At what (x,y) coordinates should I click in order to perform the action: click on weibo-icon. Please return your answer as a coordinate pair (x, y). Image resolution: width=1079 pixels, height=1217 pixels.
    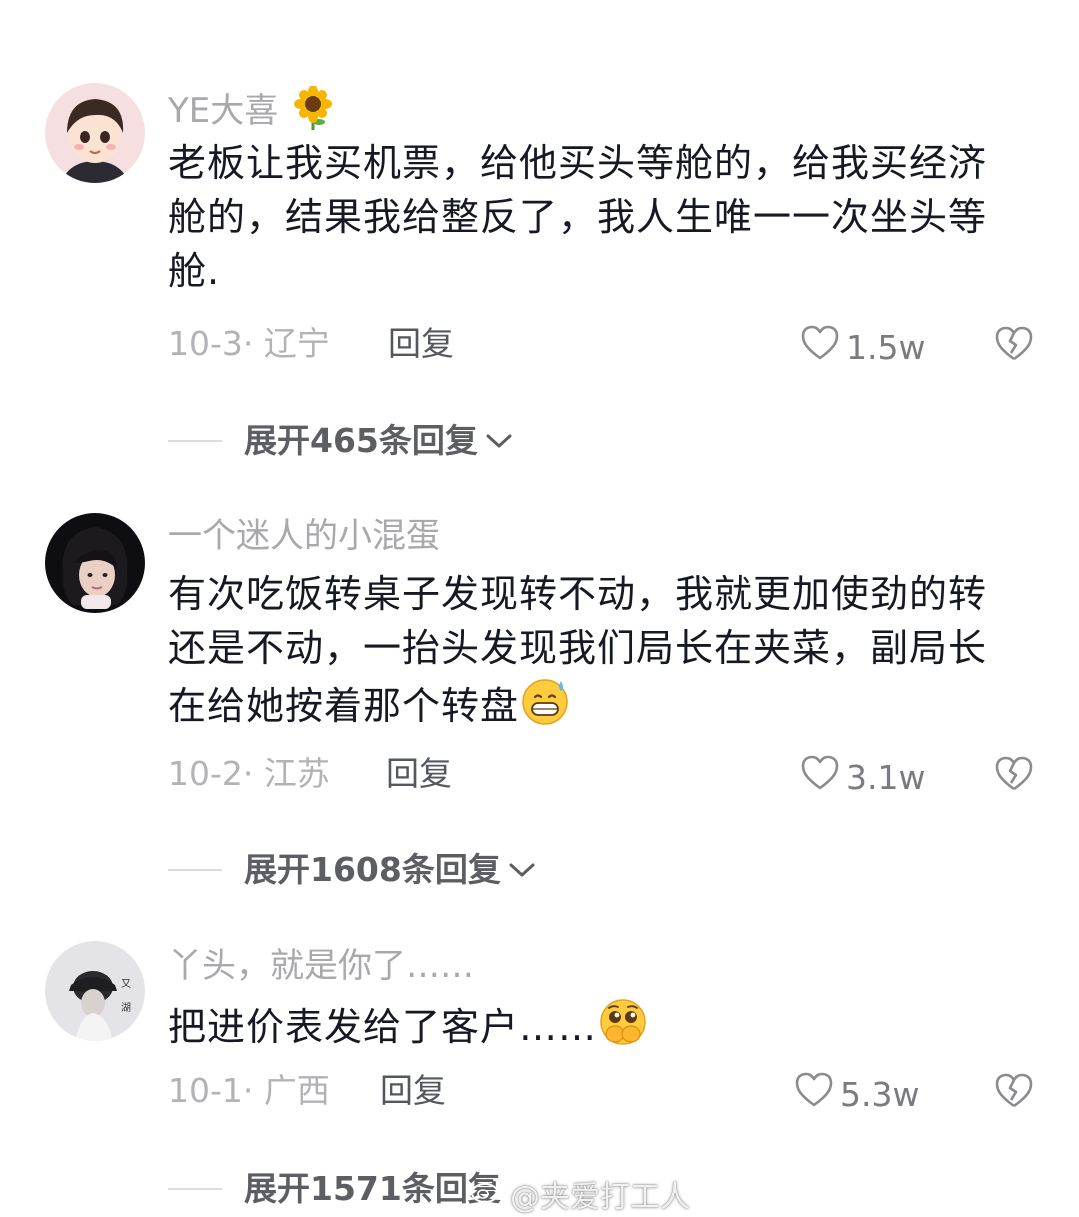
    Looking at the image, I should click on (487, 1194).